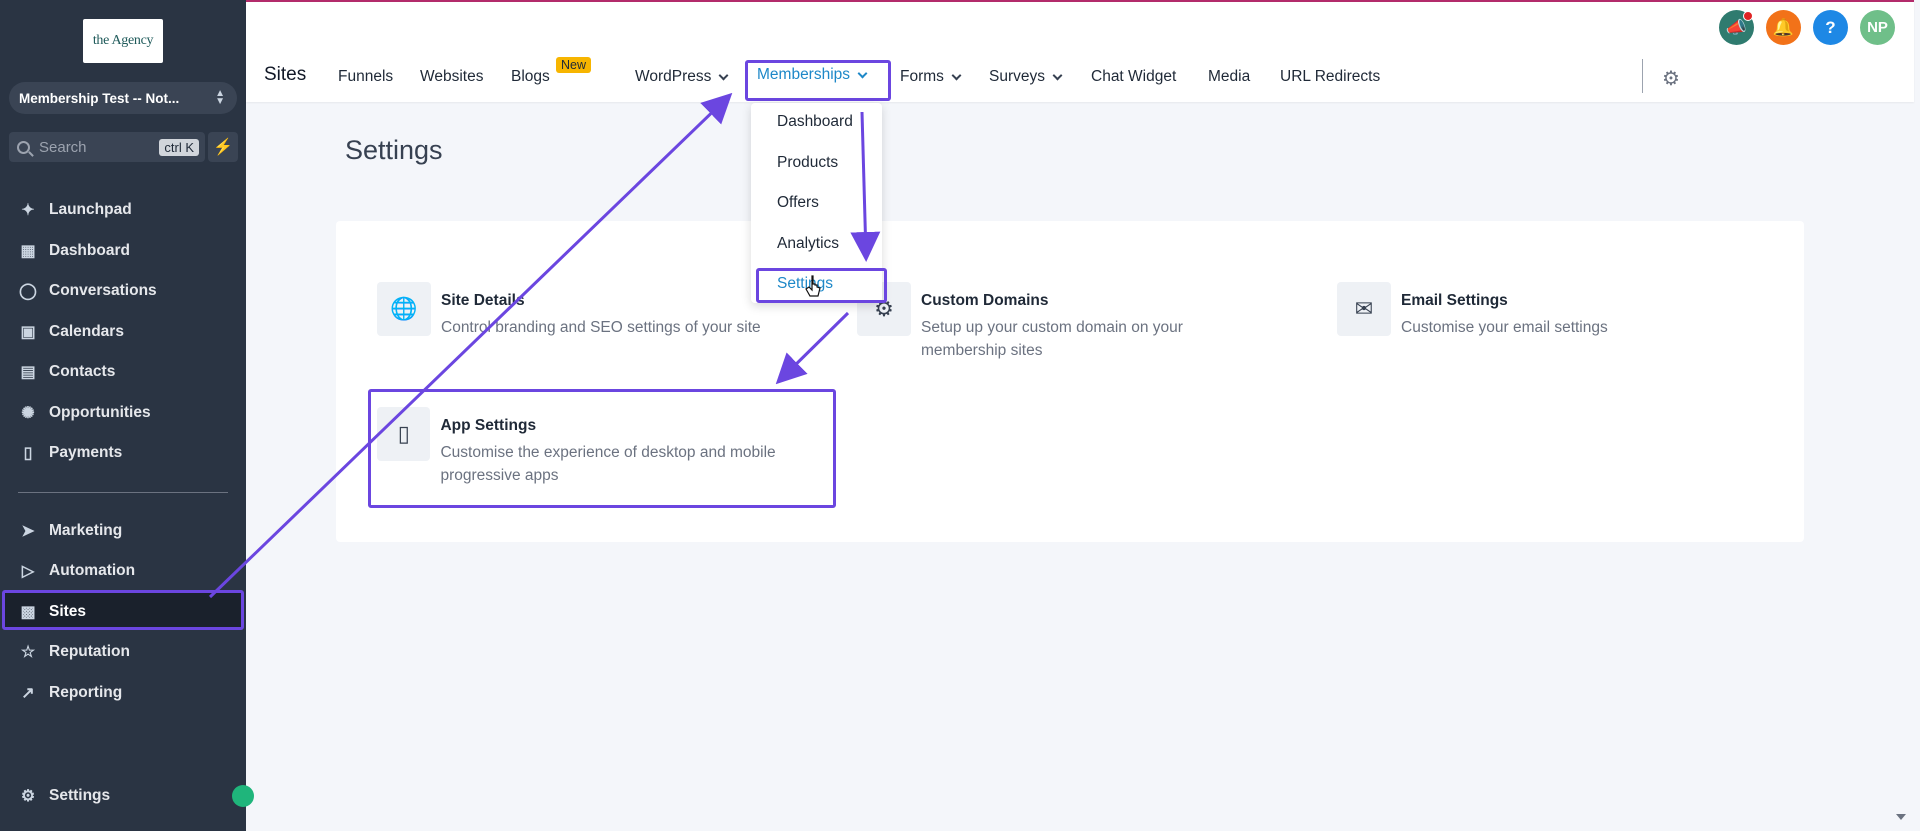 The image size is (1920, 831). Describe the element at coordinates (807, 163) in the screenshot. I see `dropdown-item-products: Products` at that location.